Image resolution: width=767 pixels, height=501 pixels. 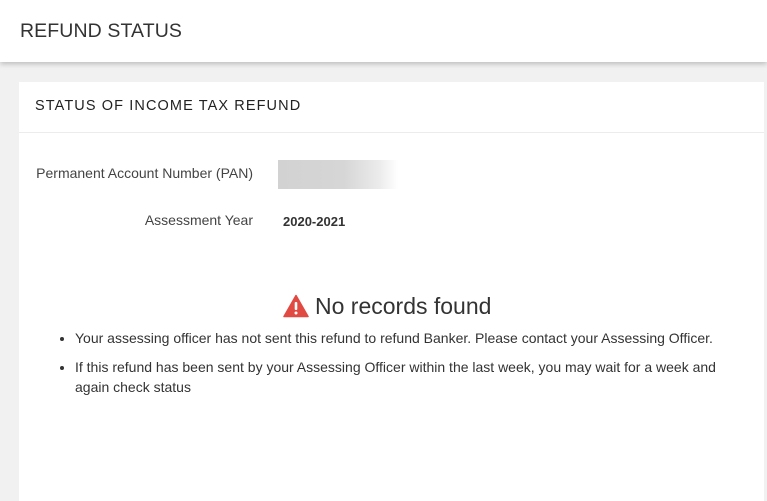 I want to click on page-header: REFUND STATUS, so click(x=383, y=31).